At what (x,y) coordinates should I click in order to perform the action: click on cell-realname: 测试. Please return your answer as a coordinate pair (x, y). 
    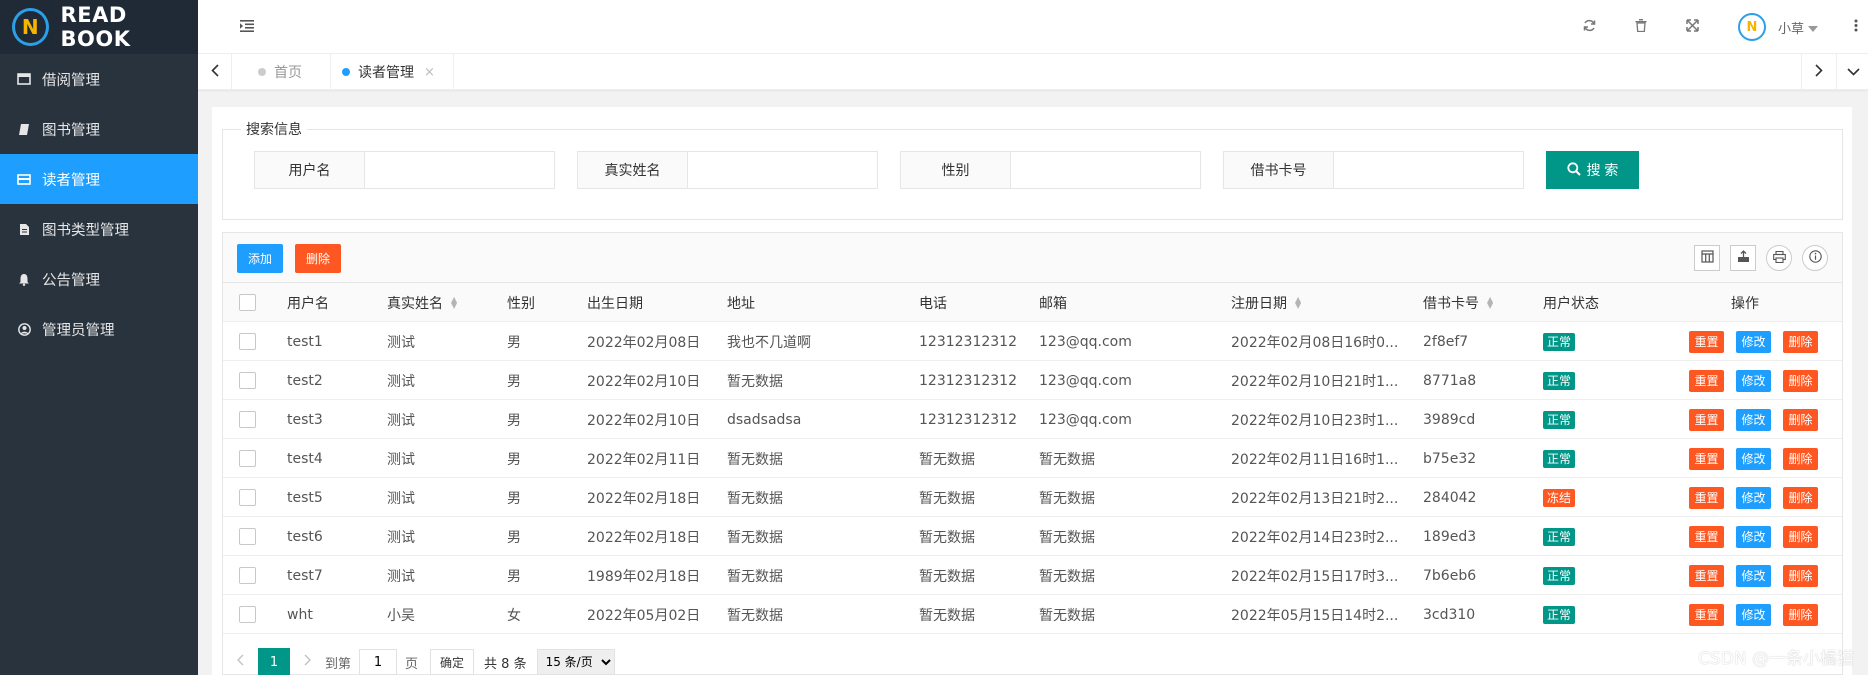
    Looking at the image, I should click on (401, 420).